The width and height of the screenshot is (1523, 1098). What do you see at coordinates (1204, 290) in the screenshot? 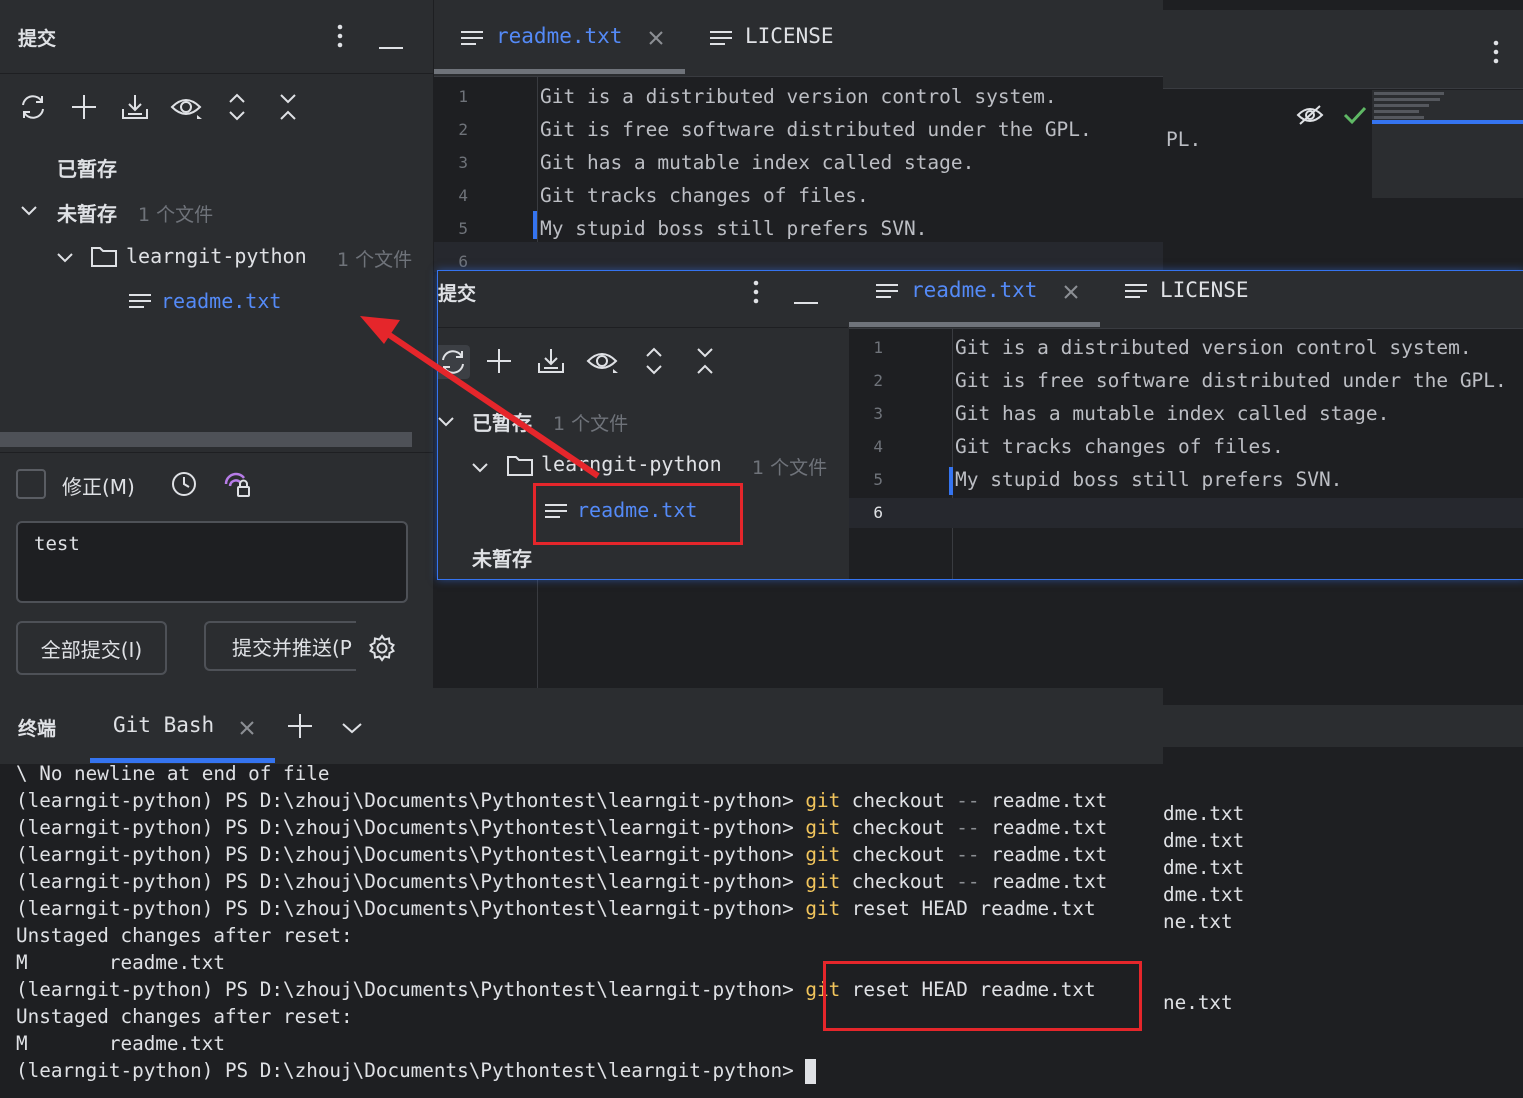
I see `overlay-tab-license: LICENSE` at bounding box center [1204, 290].